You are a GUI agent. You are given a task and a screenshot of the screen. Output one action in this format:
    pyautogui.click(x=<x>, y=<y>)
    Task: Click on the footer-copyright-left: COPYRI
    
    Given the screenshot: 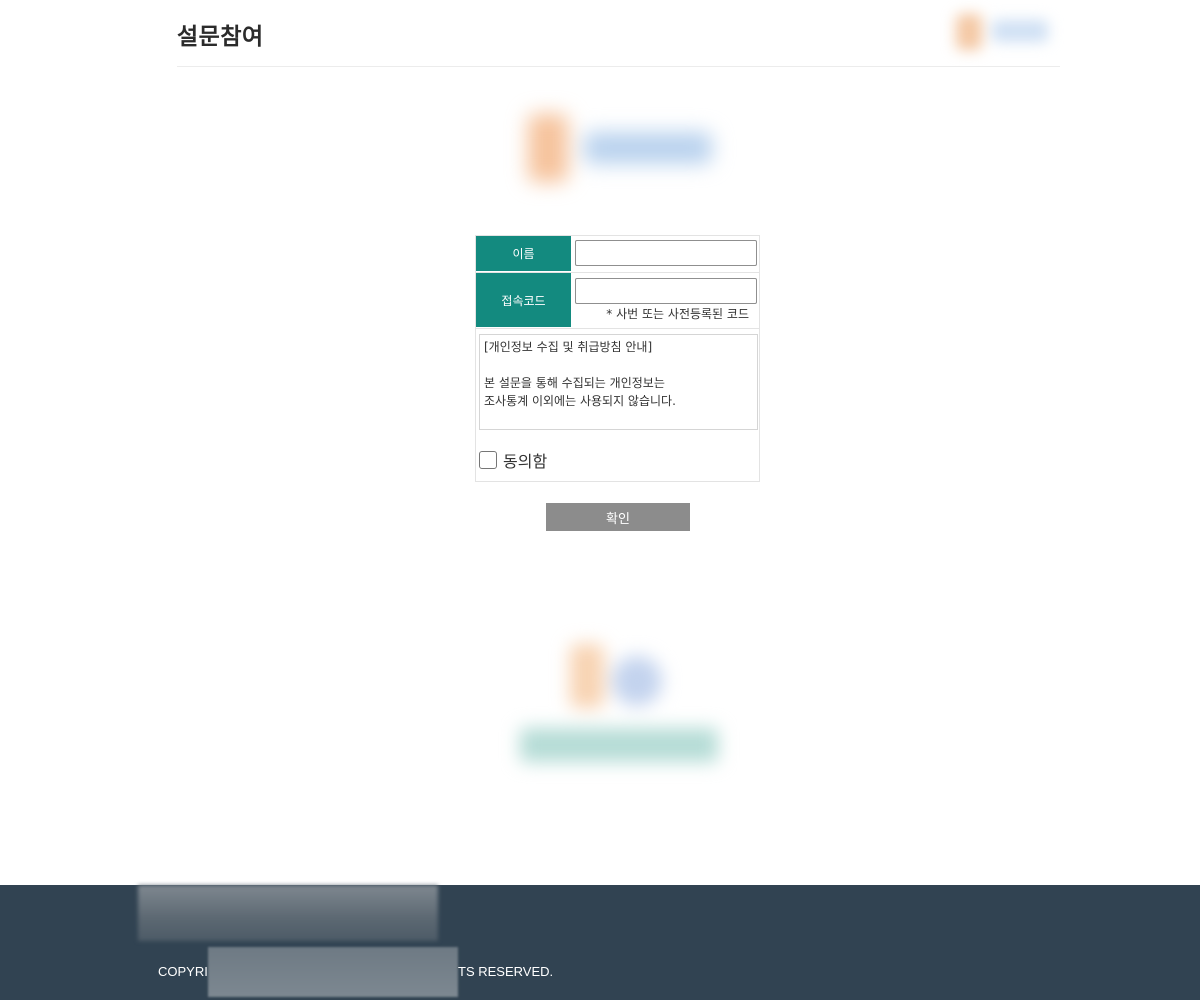 What is the action you would take?
    pyautogui.click(x=183, y=971)
    